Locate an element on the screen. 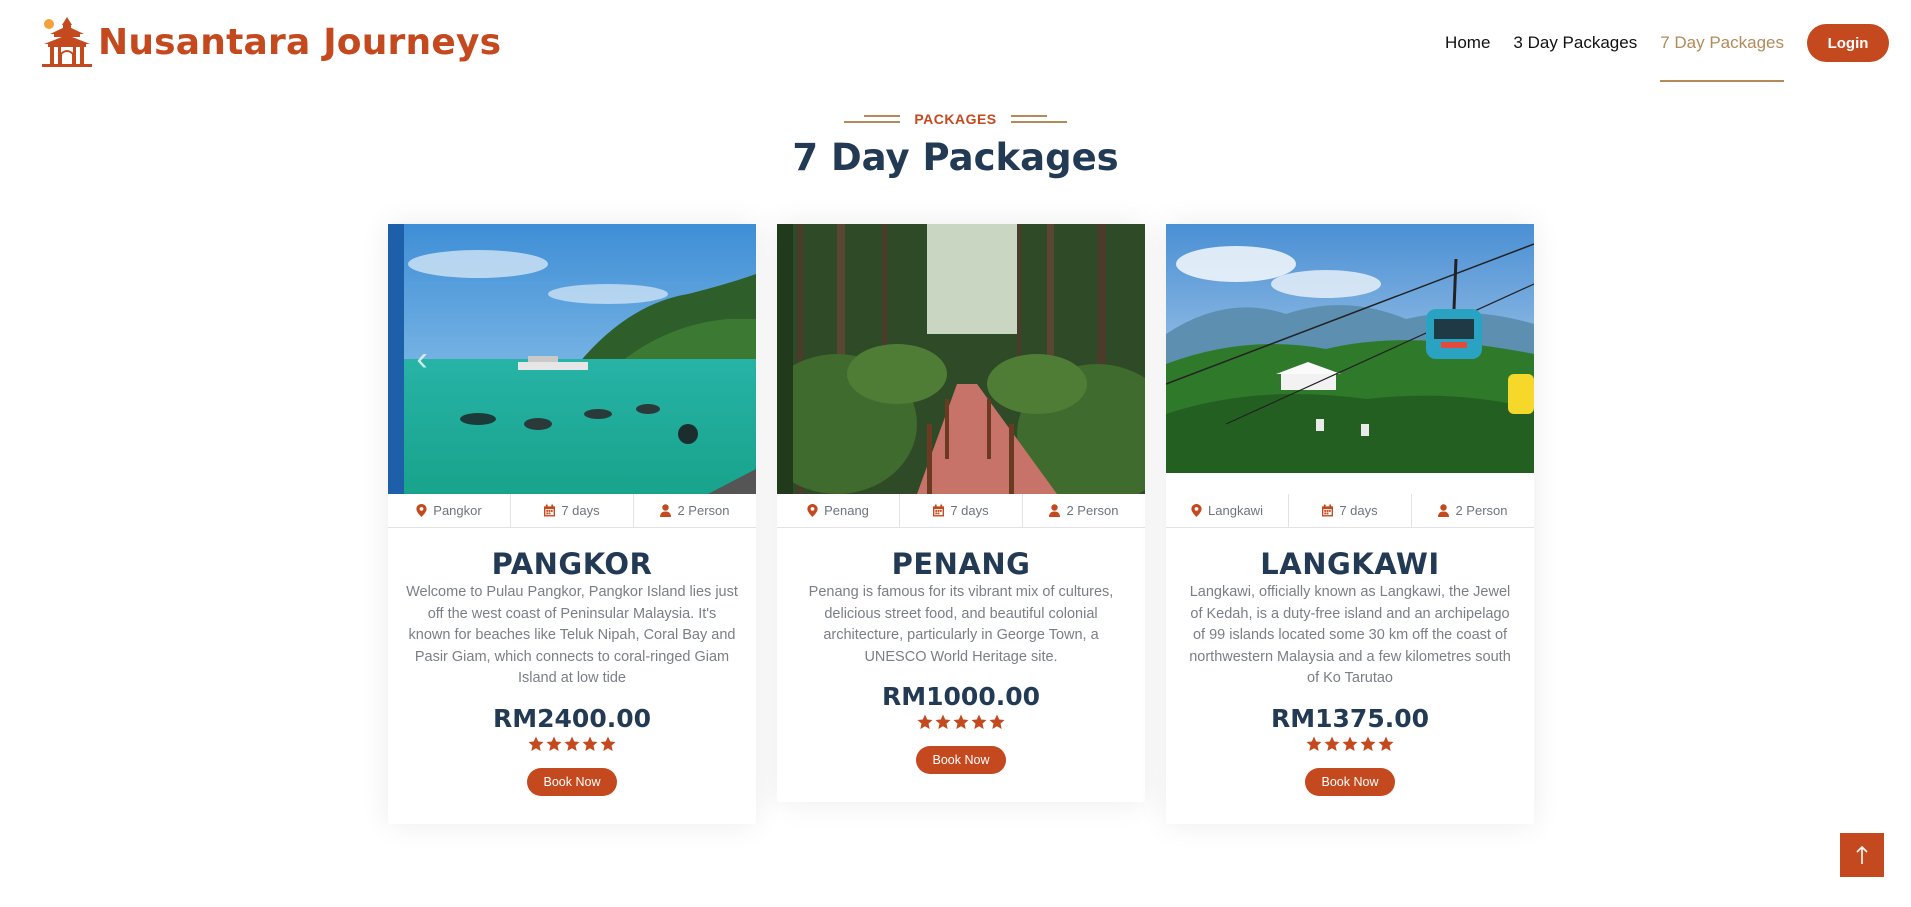 This screenshot has height=907, width=1911. main-nav: Home 3 Day Packages 7 Day Packages Login is located at coordinates (1667, 43).